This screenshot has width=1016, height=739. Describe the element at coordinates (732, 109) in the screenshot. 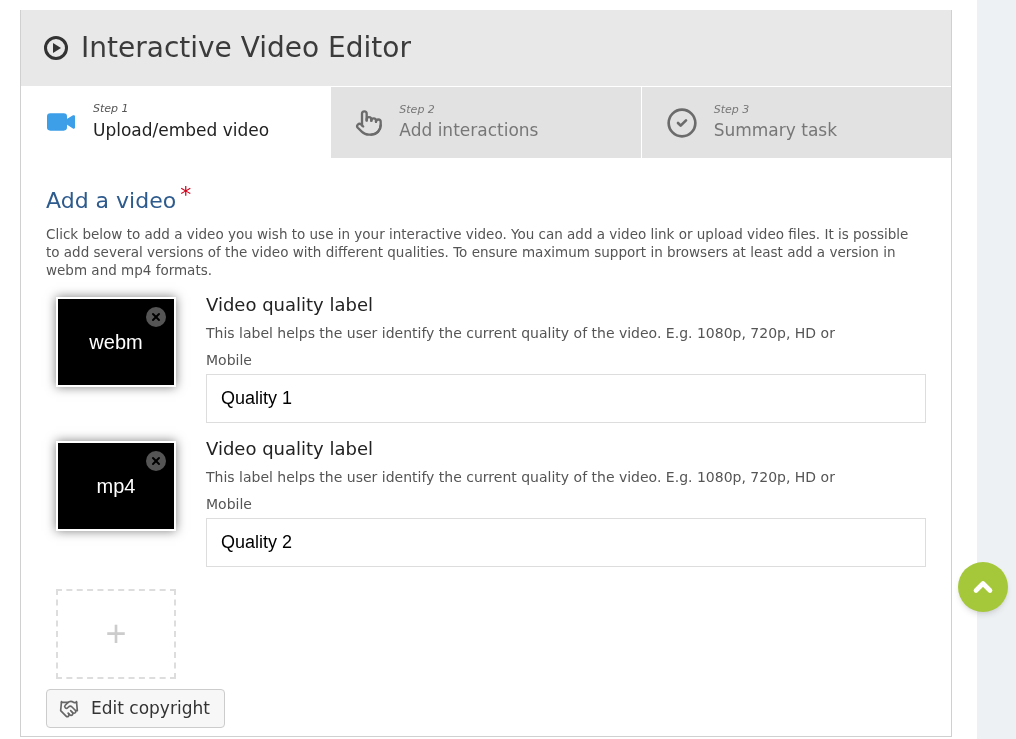

I see `step-number: Step 3` at that location.